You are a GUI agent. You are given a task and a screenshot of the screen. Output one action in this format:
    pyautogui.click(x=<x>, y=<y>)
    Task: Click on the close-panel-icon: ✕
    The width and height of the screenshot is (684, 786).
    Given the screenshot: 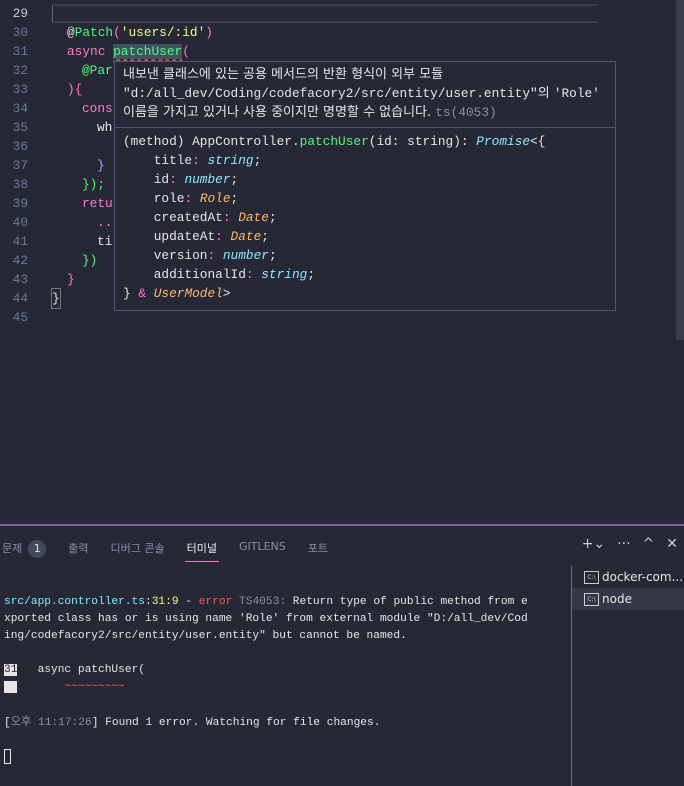 What is the action you would take?
    pyautogui.click(x=672, y=544)
    